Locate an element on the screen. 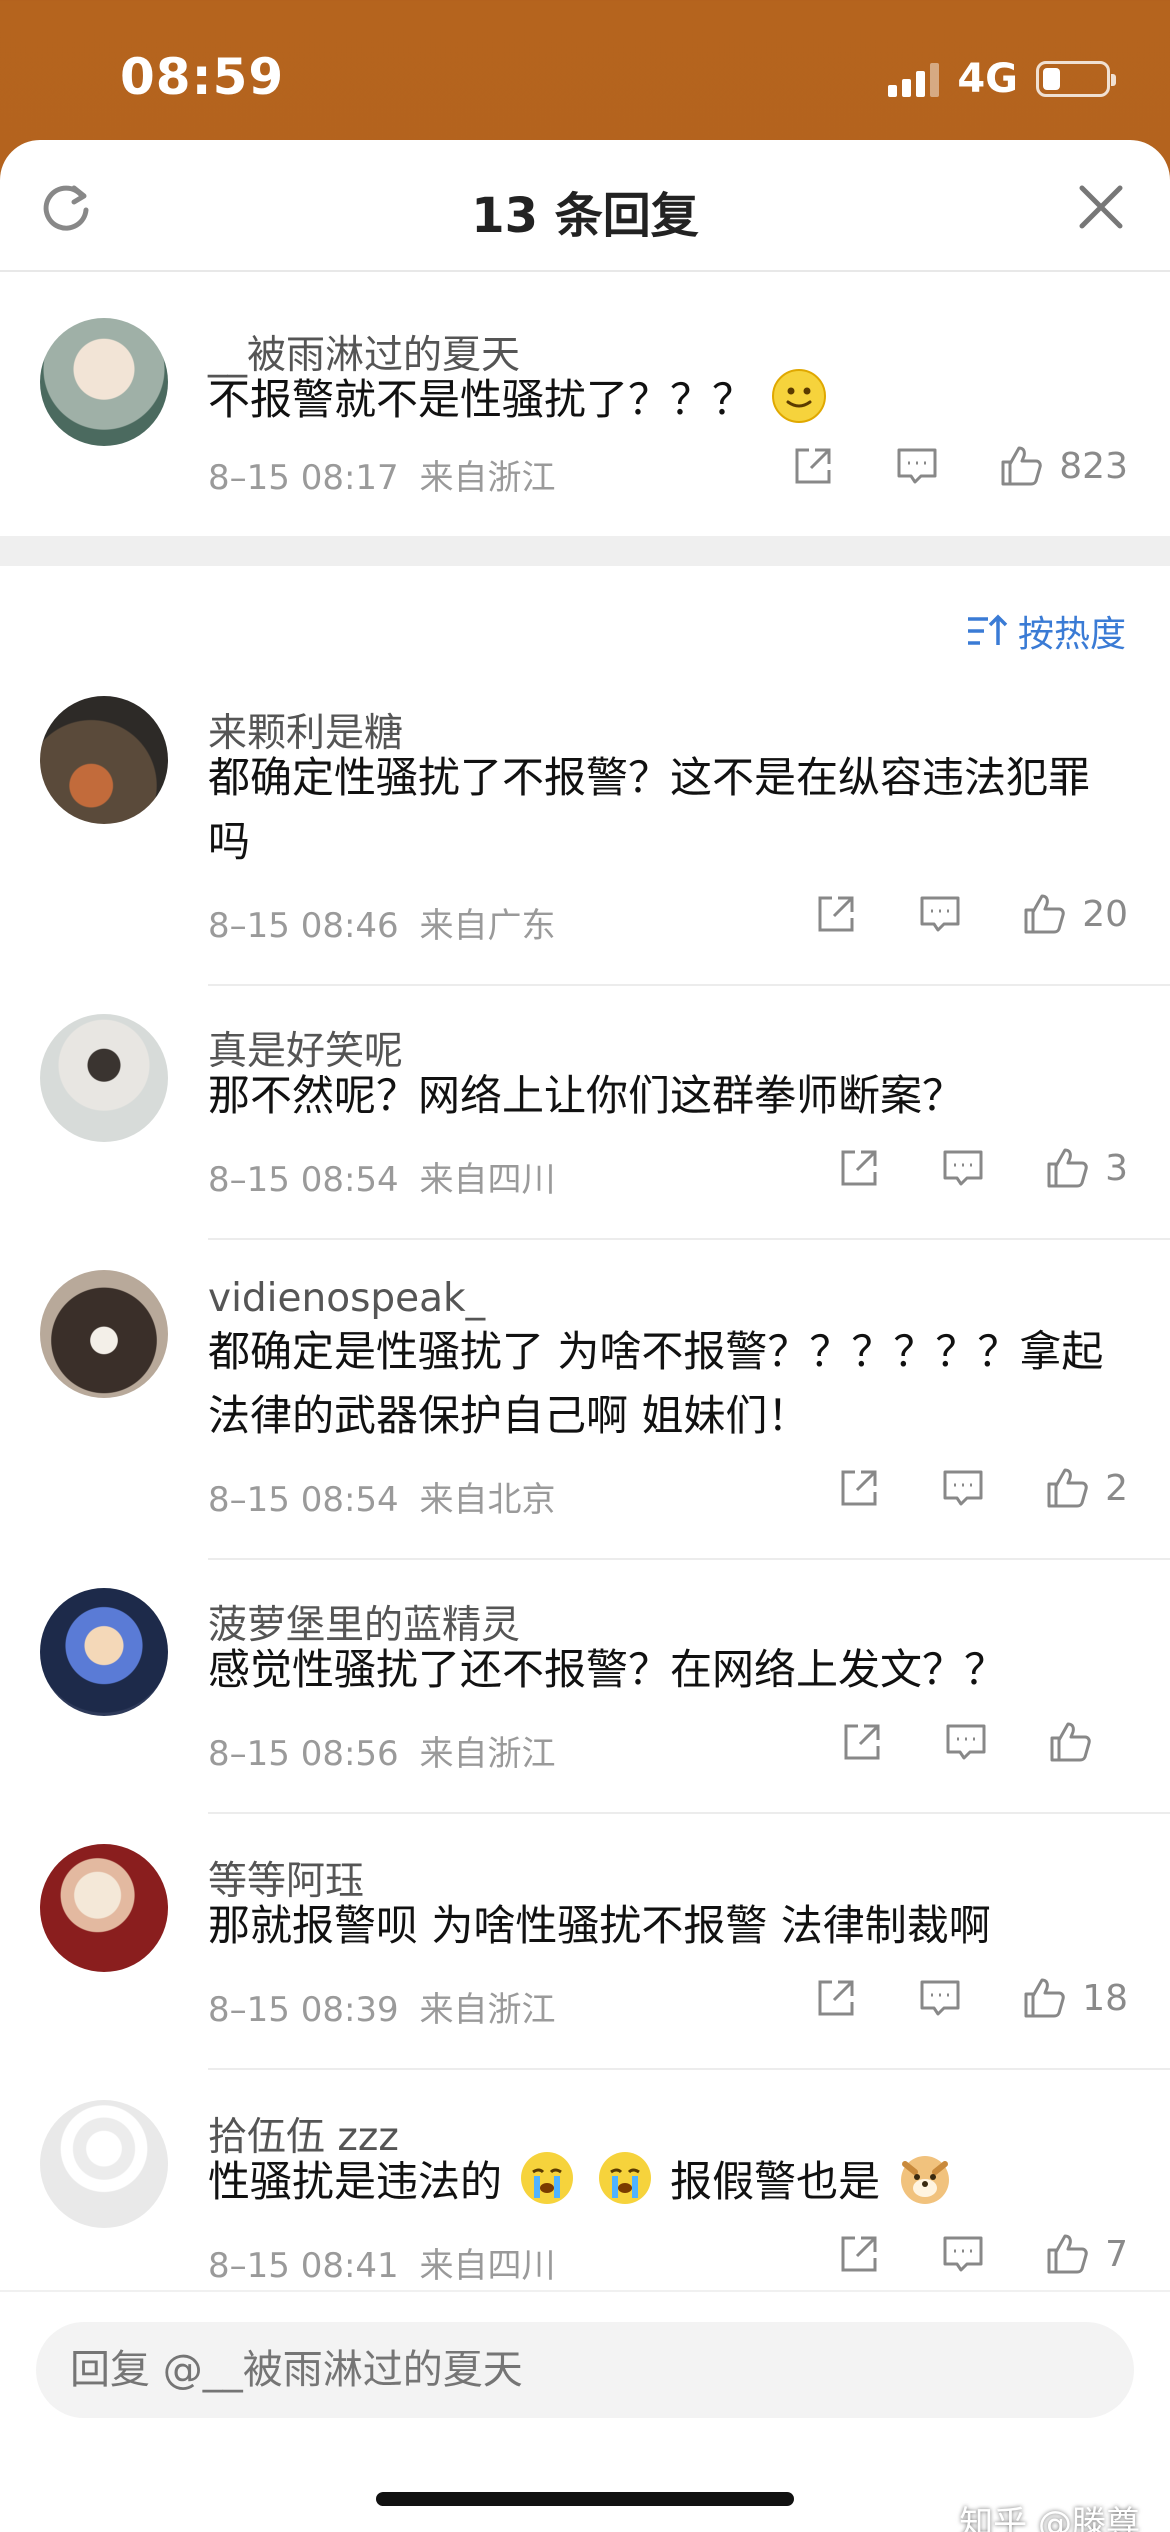  comment-actions: 18 is located at coordinates (970, 1998).